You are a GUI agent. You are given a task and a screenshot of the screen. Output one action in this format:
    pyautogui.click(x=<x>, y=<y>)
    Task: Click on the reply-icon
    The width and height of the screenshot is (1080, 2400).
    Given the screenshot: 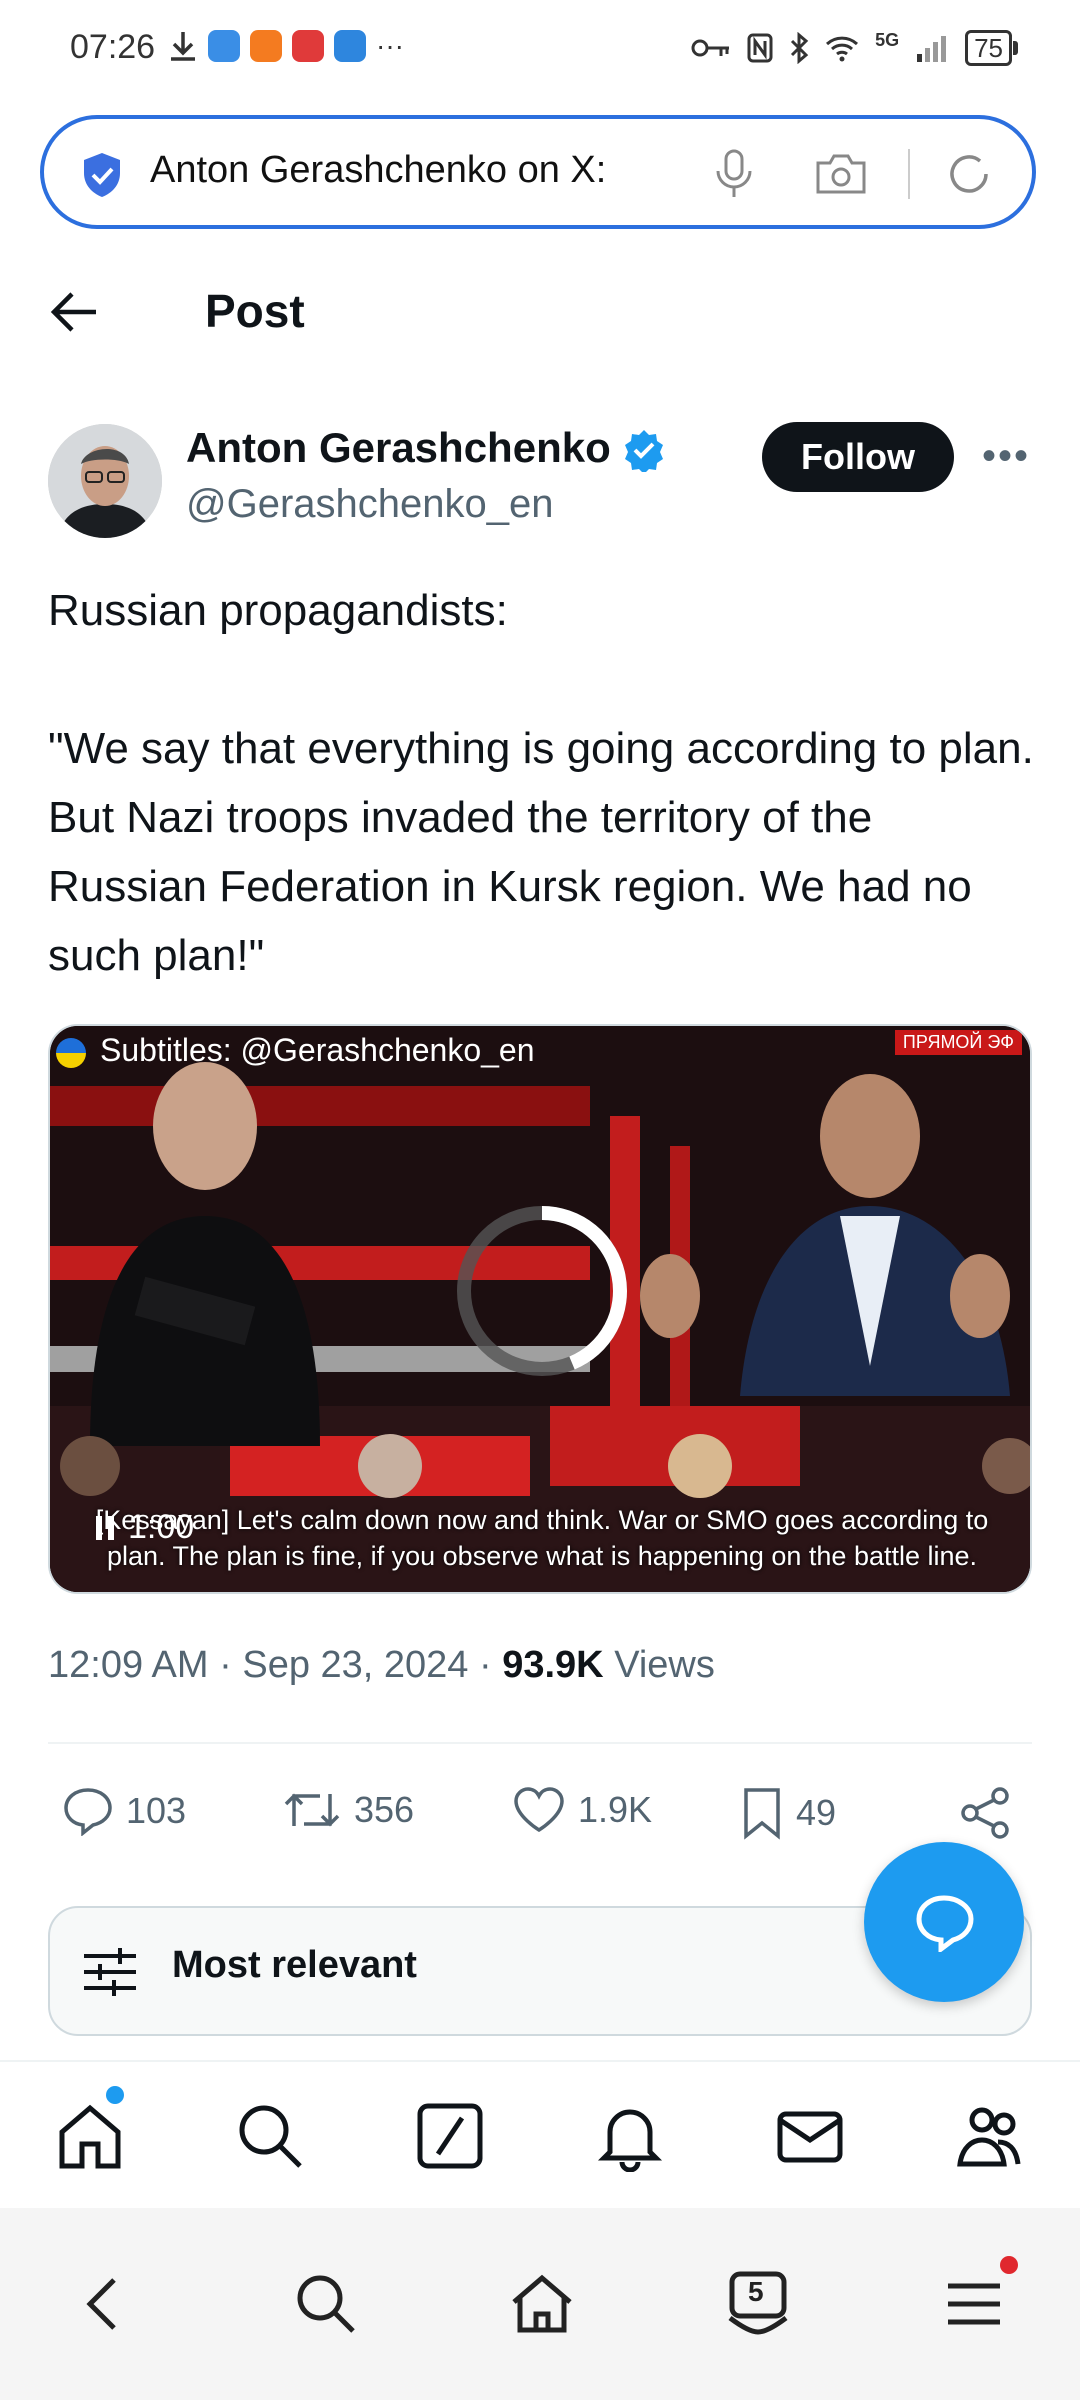 What is the action you would take?
    pyautogui.click(x=88, y=1812)
    